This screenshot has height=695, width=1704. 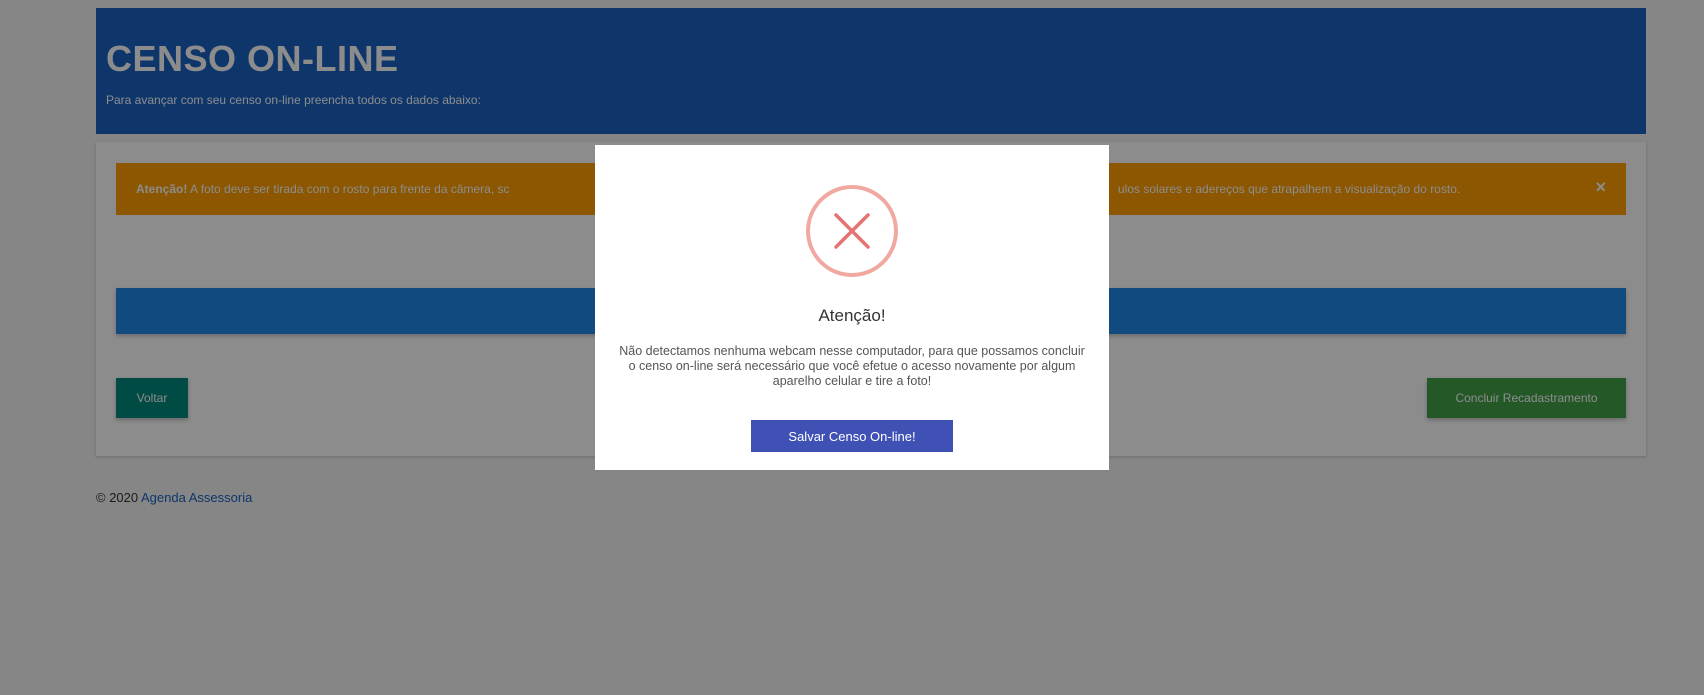 I want to click on save-census-button: Salvar Censo On-line!, so click(x=852, y=436).